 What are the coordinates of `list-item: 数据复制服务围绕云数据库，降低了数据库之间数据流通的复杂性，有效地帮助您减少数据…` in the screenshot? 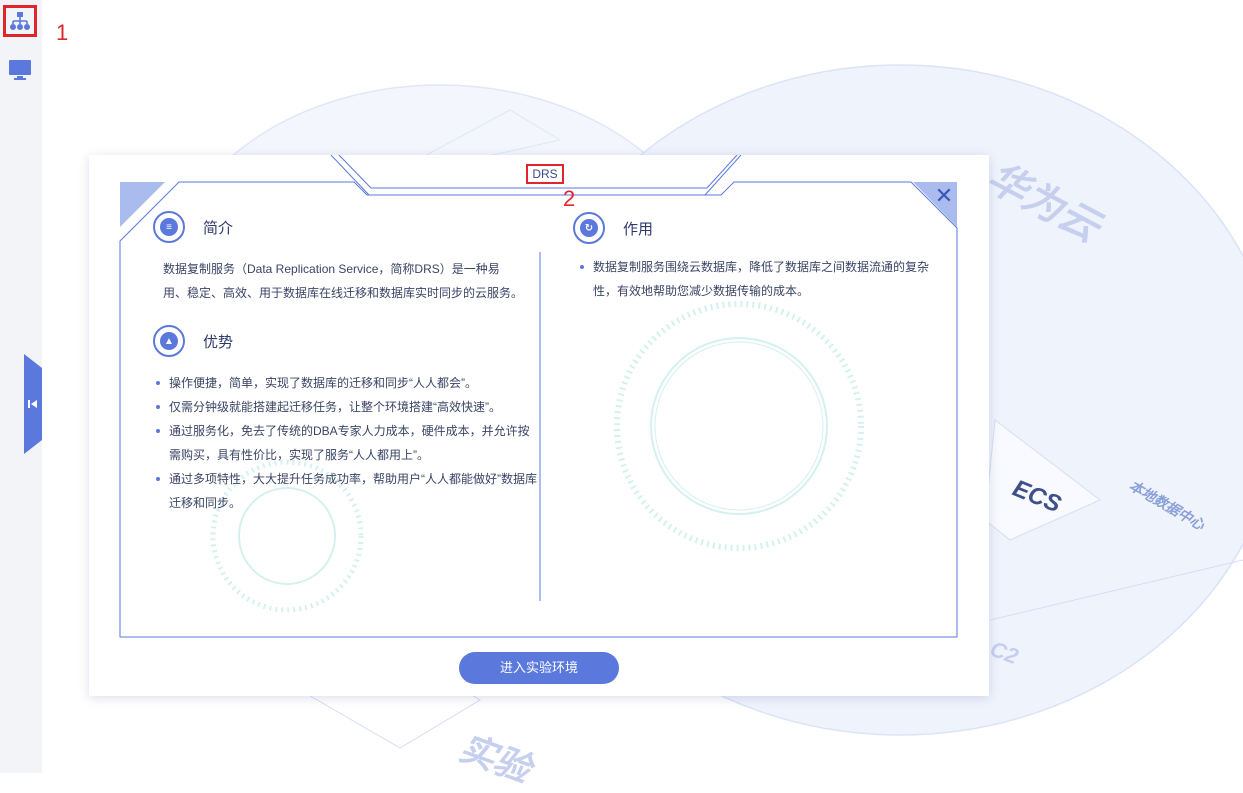 It's located at (764, 279).